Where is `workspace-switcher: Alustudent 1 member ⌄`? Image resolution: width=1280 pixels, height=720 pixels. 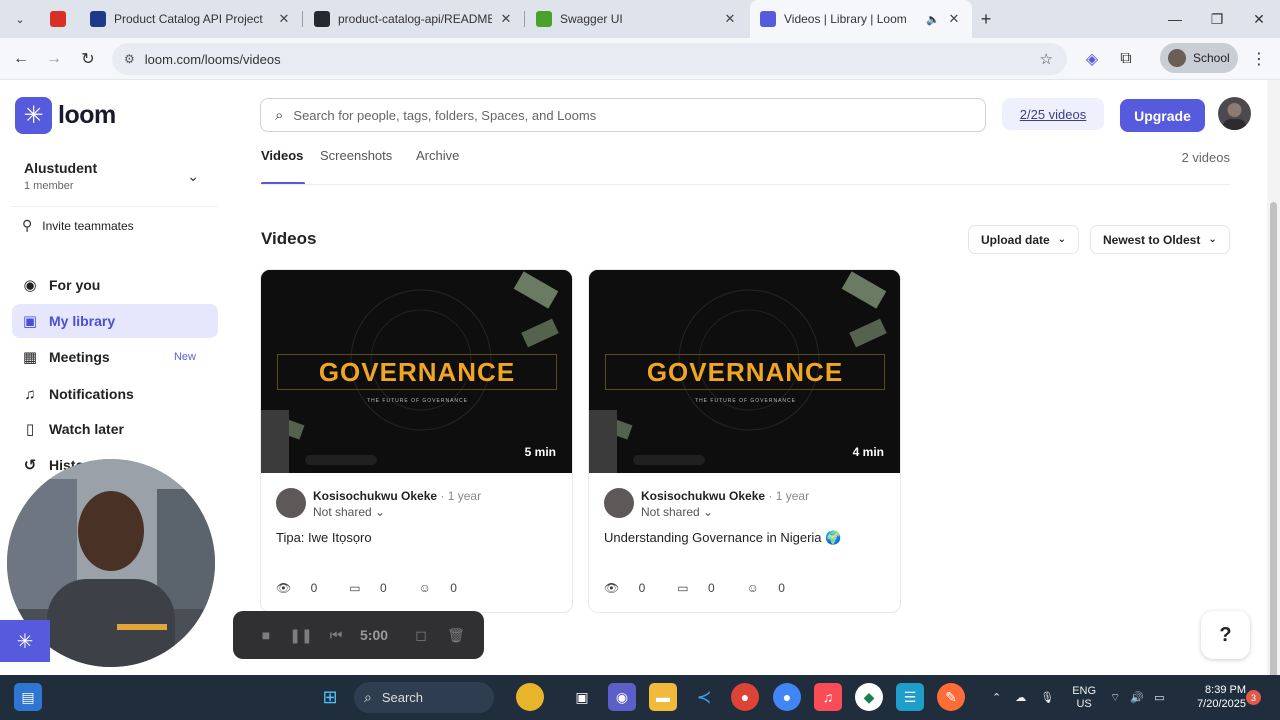
workspace-switcher: Alustudent 1 member ⌄ is located at coordinates (114, 178).